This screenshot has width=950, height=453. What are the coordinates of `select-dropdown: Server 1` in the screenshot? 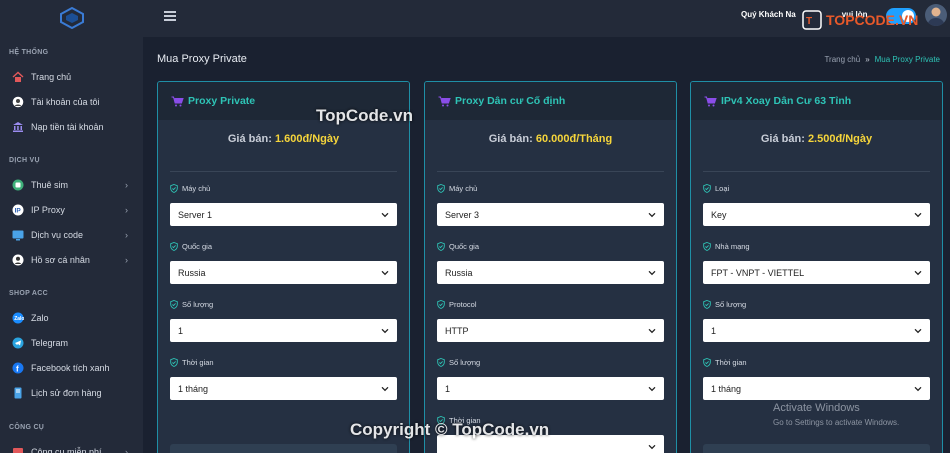 It's located at (283, 214).